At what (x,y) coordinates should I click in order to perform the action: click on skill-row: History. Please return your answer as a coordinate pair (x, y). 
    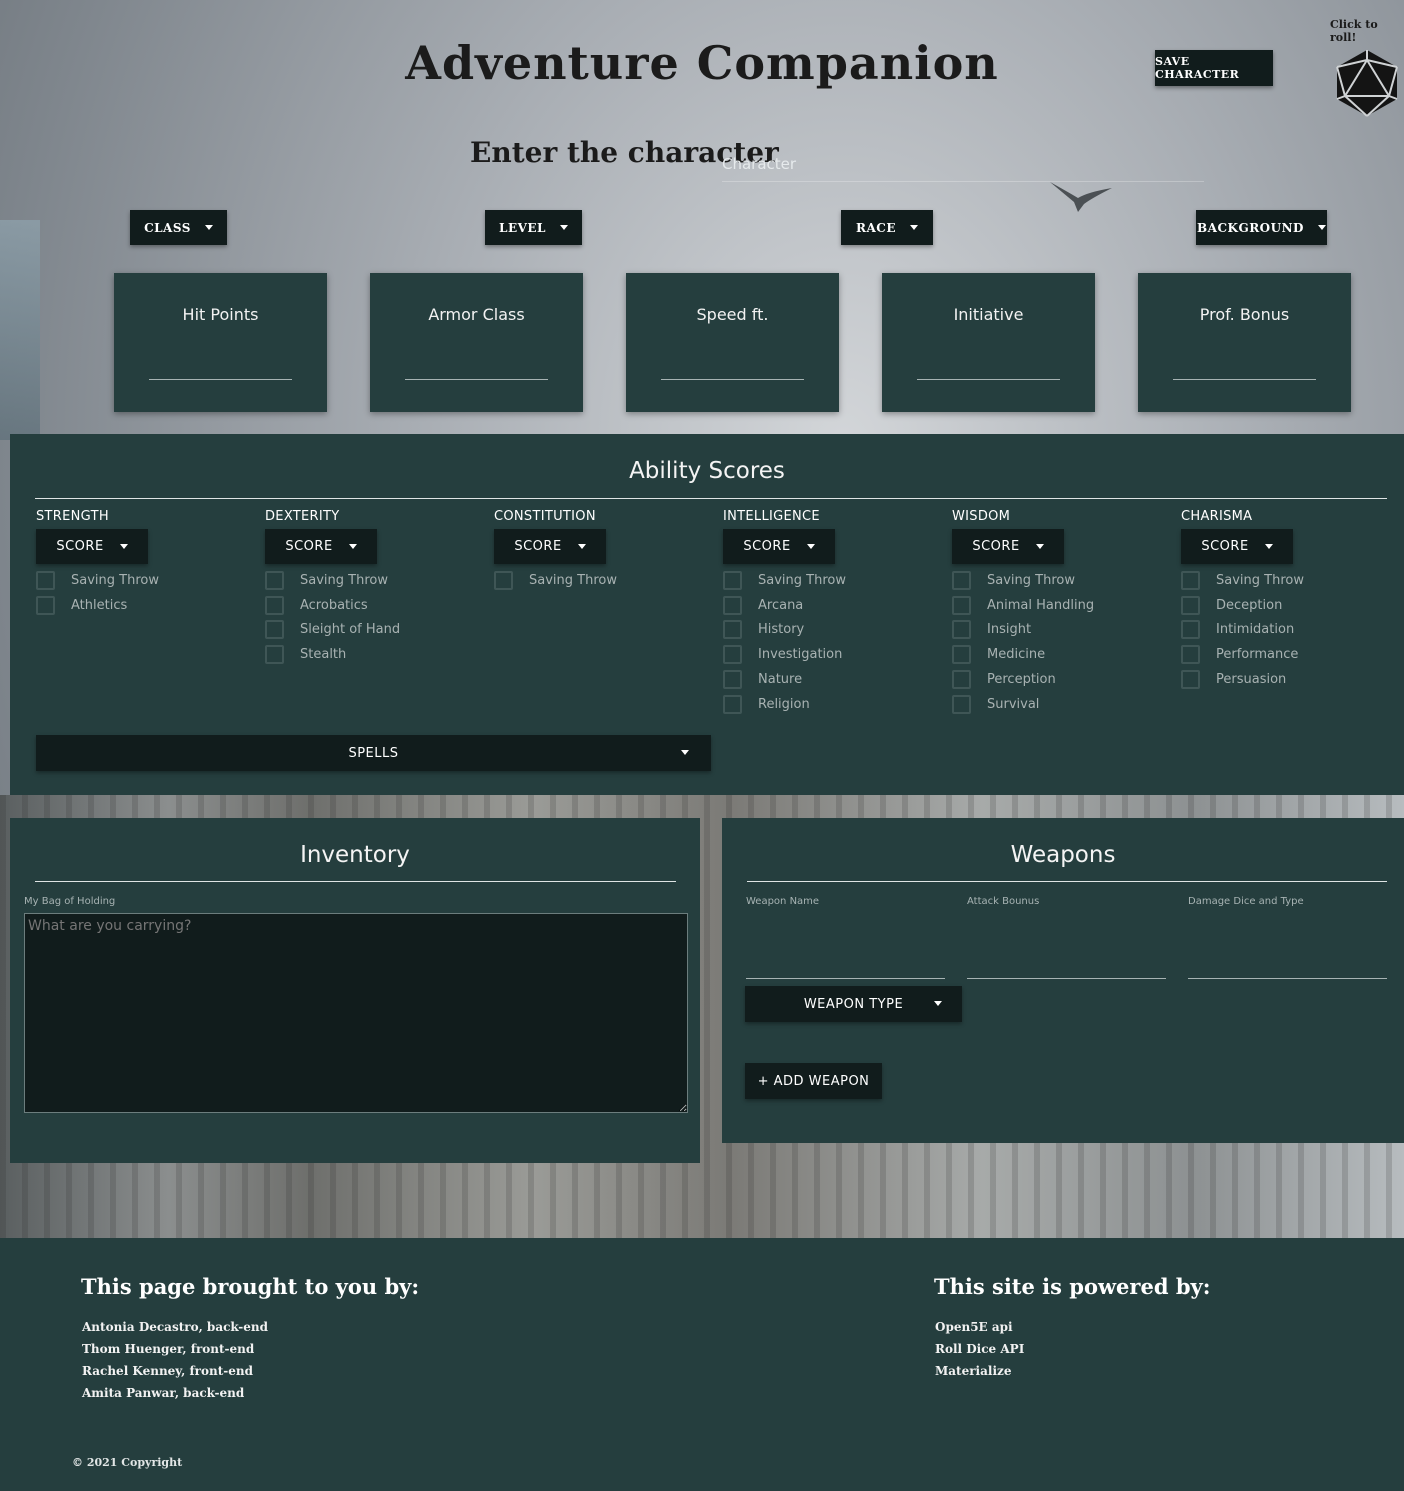
    Looking at the image, I should click on (833, 630).